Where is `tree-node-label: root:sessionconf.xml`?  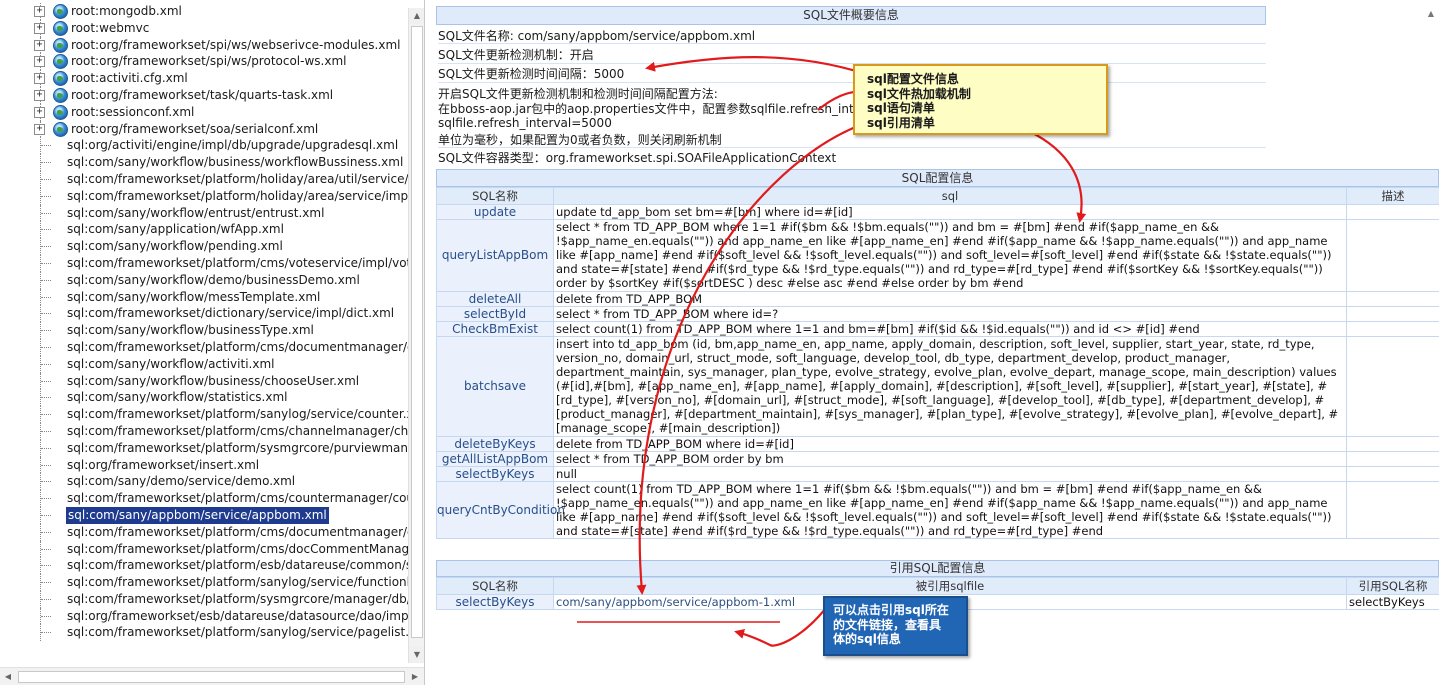
tree-node-label: root:sessionconf.xml is located at coordinates (132, 112).